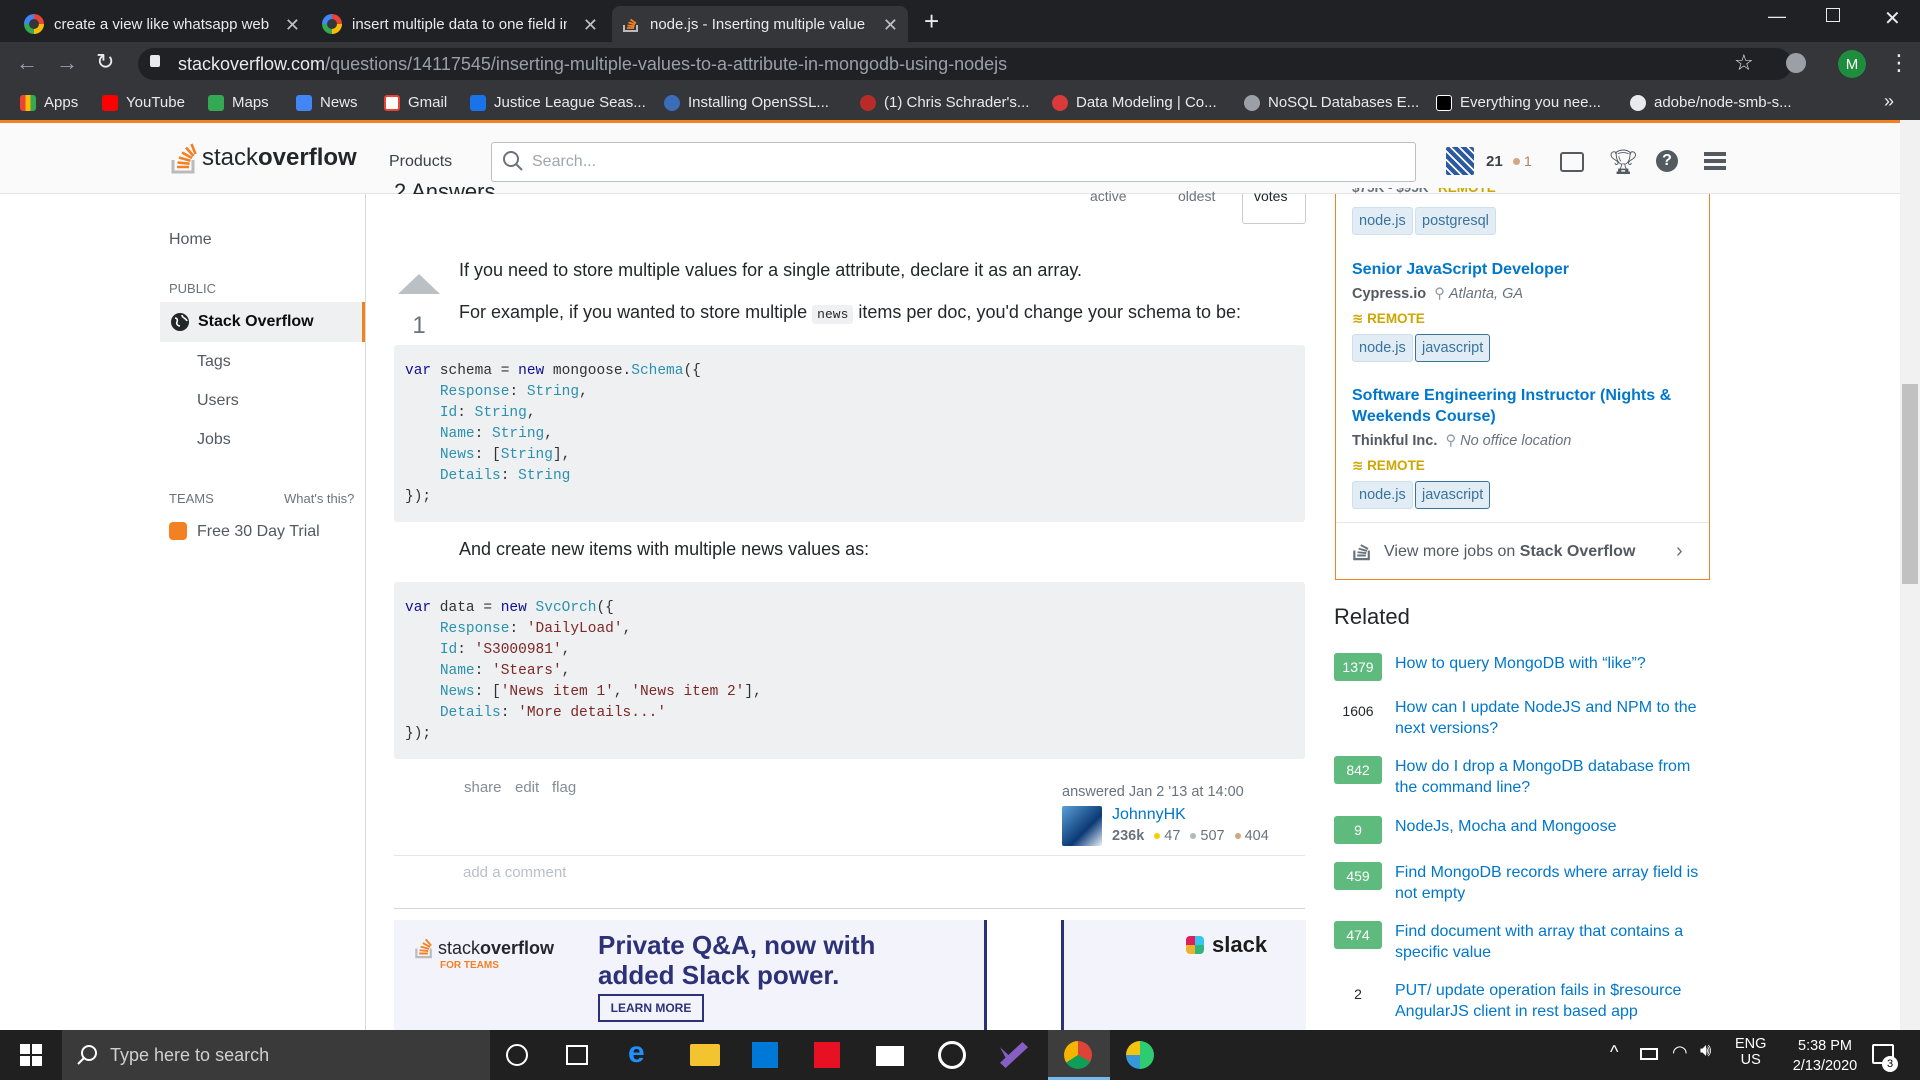 This screenshot has height=1080, width=1920. Describe the element at coordinates (931, 21) in the screenshot. I see `new-tab-button: +` at that location.